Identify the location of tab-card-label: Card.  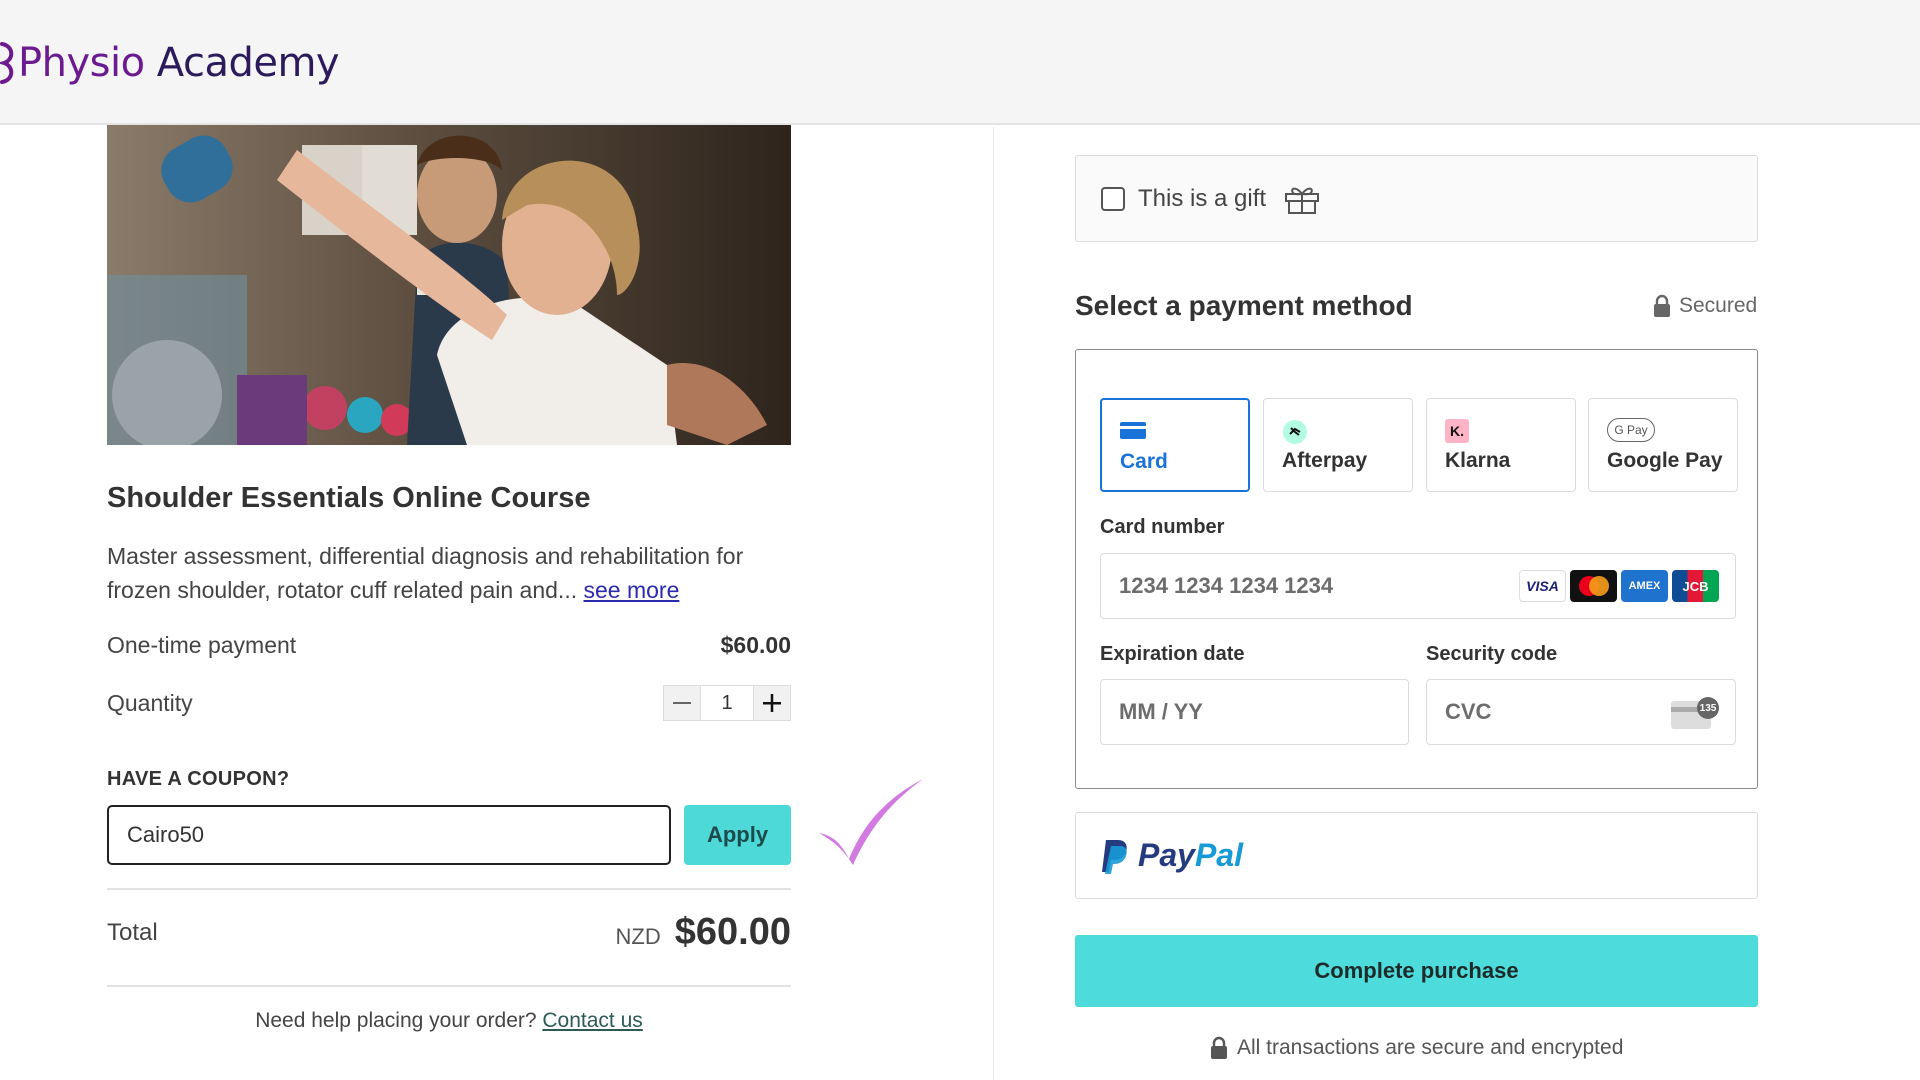
(1144, 461).